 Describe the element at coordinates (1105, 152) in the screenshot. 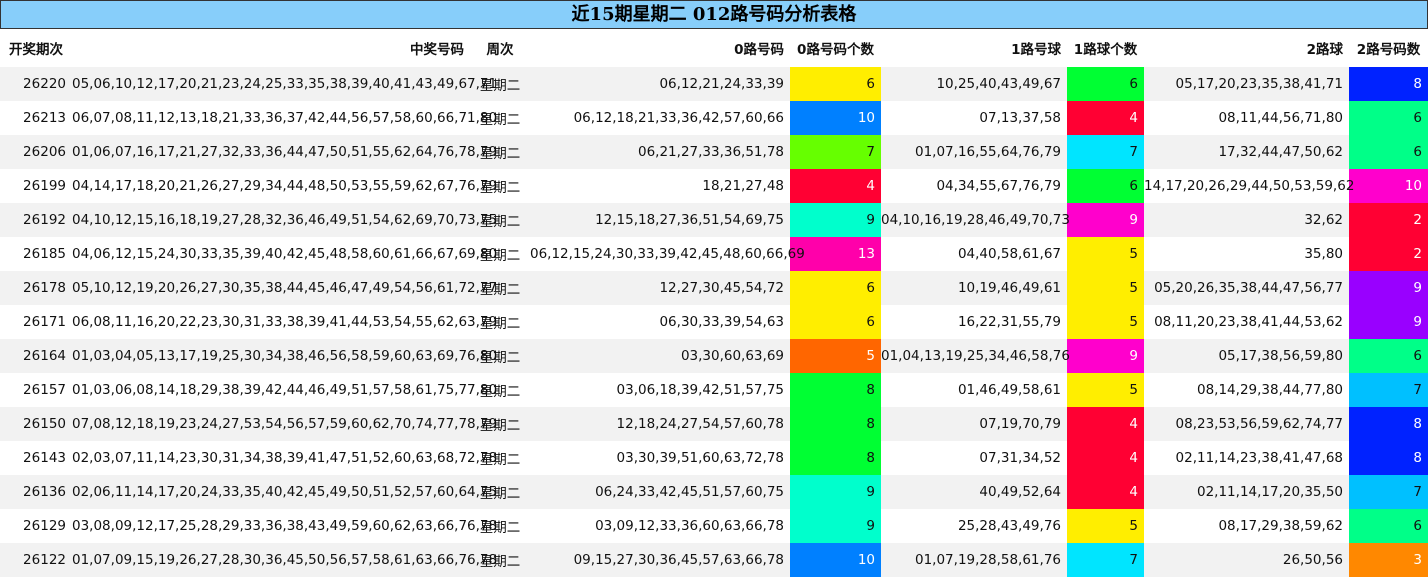

I see `route1-count-cell: 7` at that location.